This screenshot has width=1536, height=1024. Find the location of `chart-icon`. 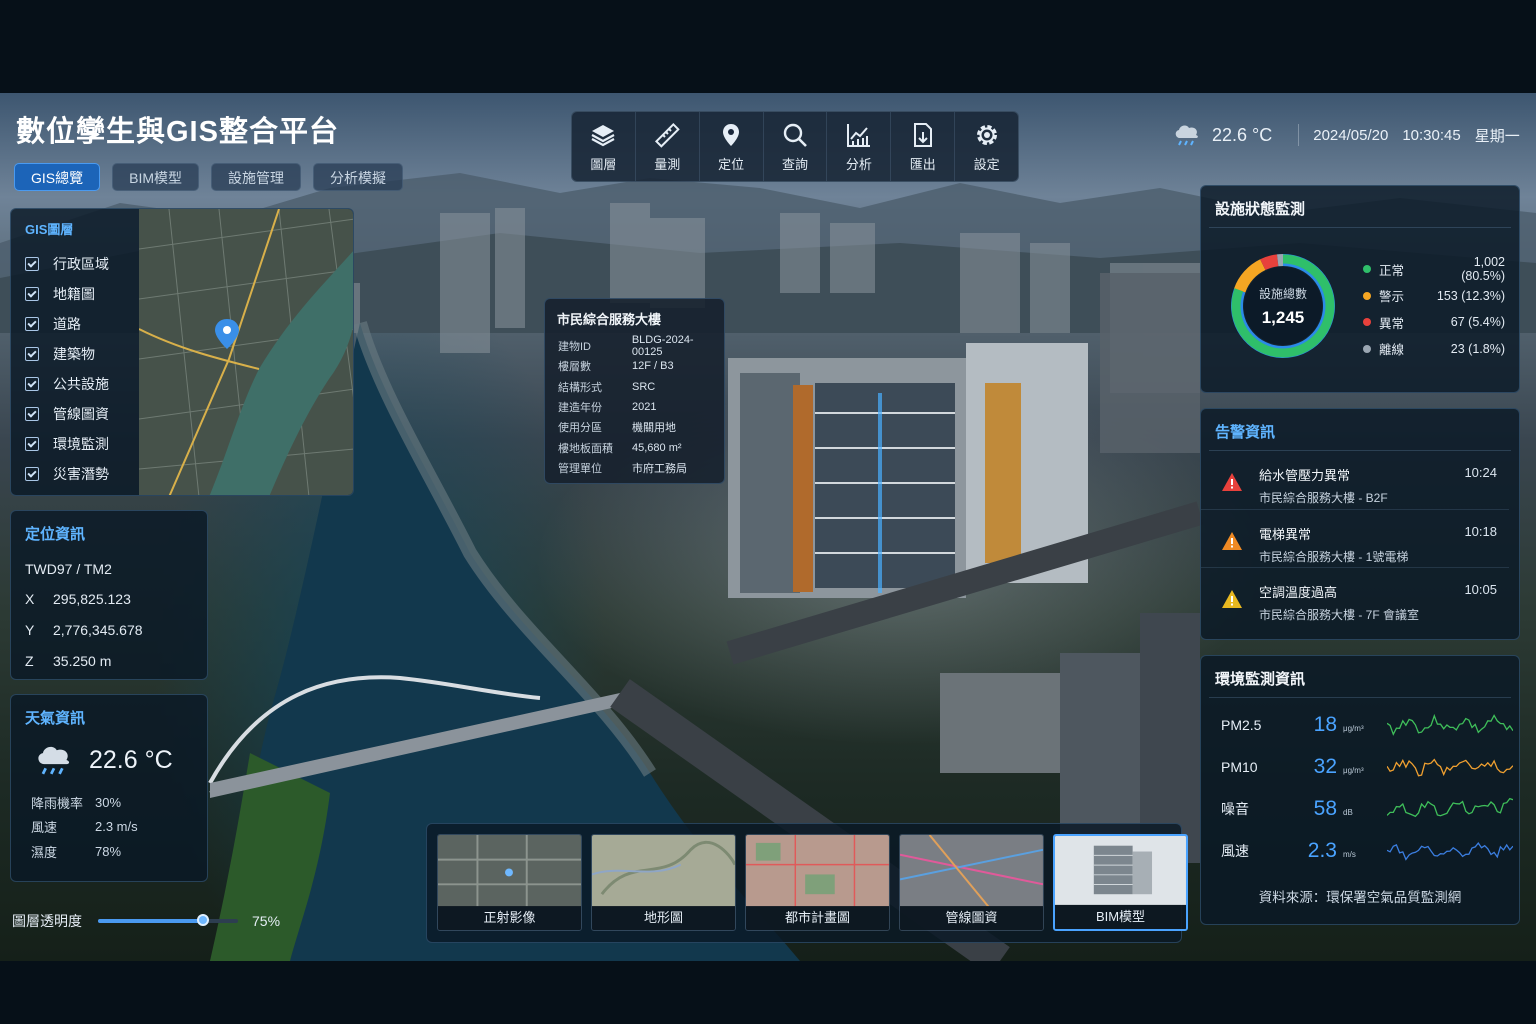

chart-icon is located at coordinates (858, 135).